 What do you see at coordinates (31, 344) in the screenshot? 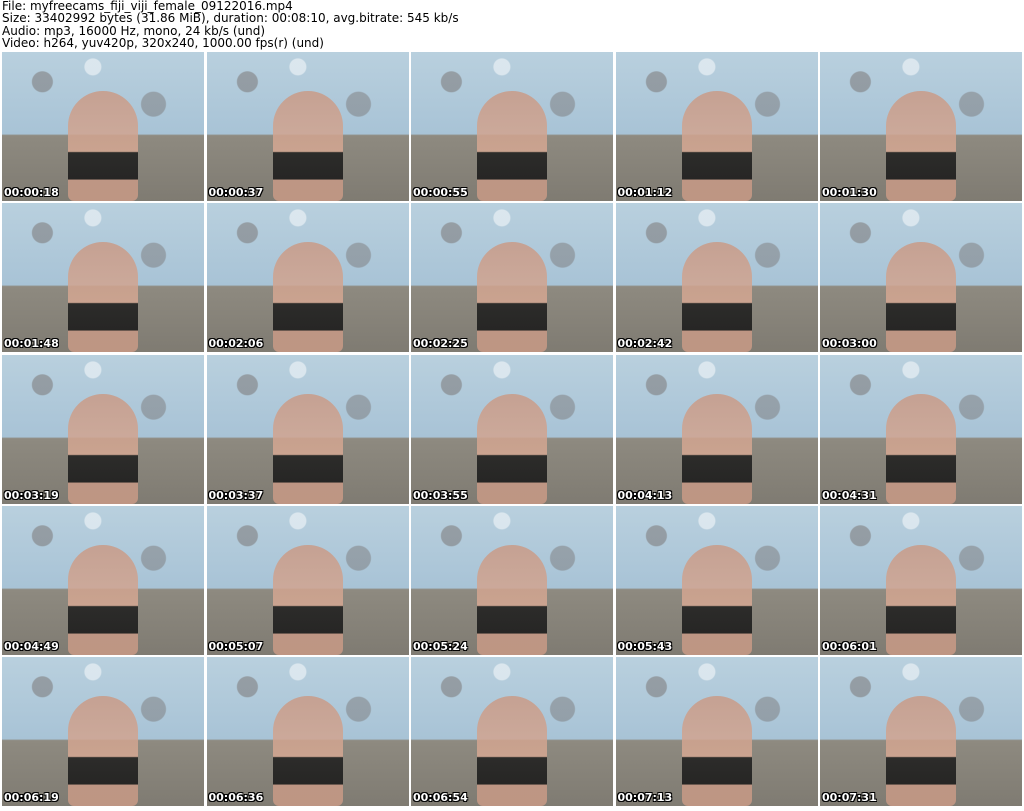
I see `timestamp: 00:01:48` at bounding box center [31, 344].